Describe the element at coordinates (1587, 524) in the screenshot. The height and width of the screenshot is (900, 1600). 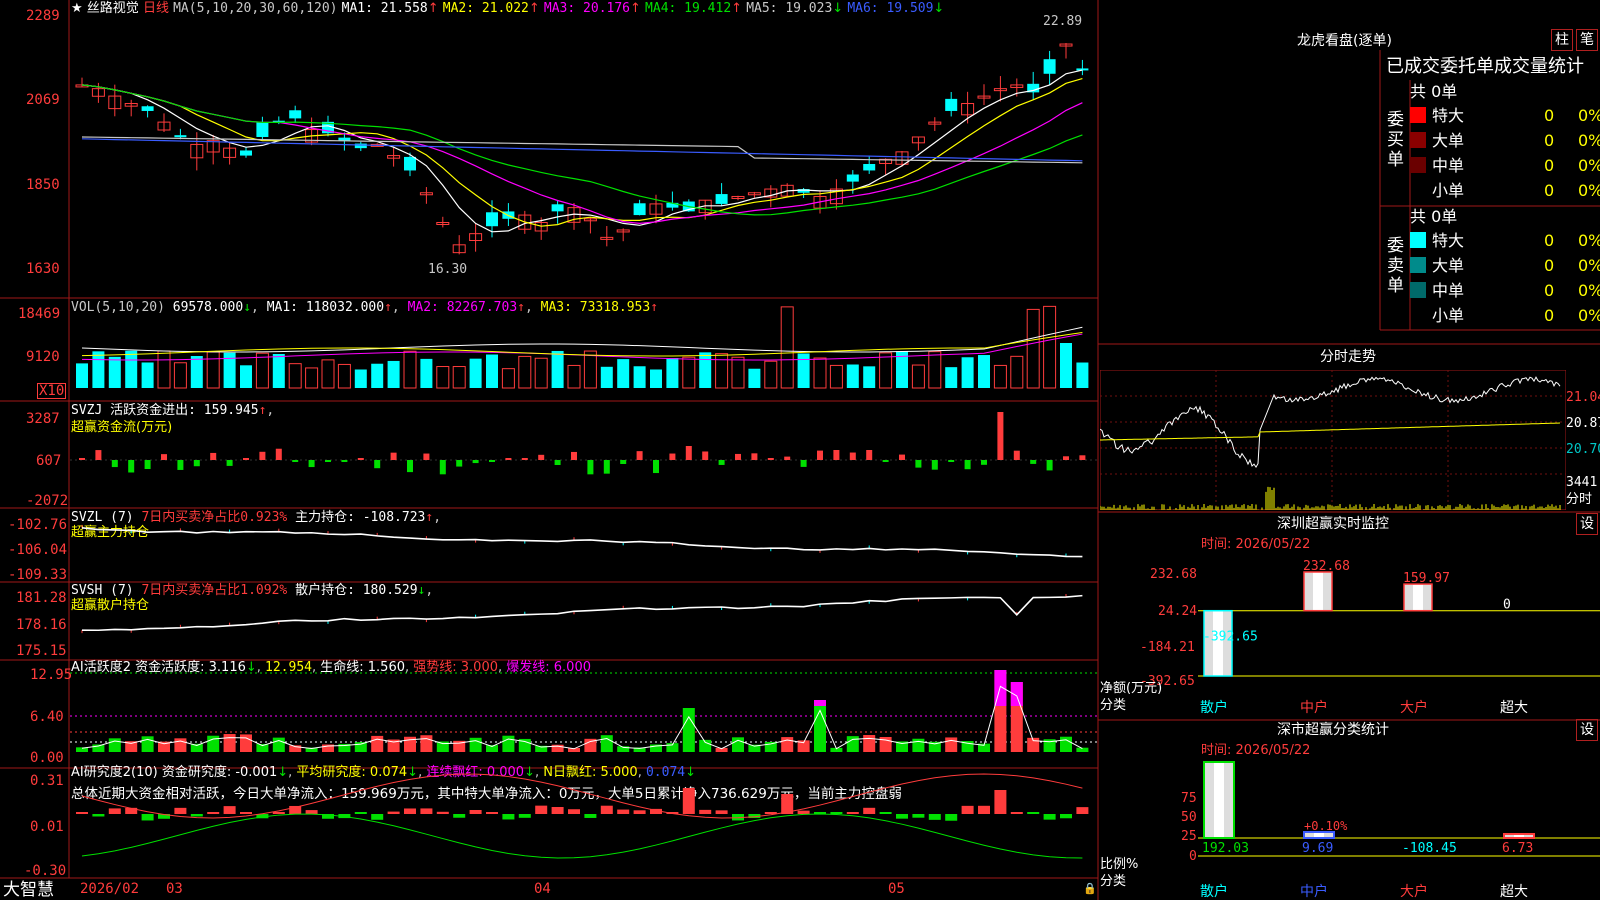
I see `sz-monitor-settings-button: 设` at that location.